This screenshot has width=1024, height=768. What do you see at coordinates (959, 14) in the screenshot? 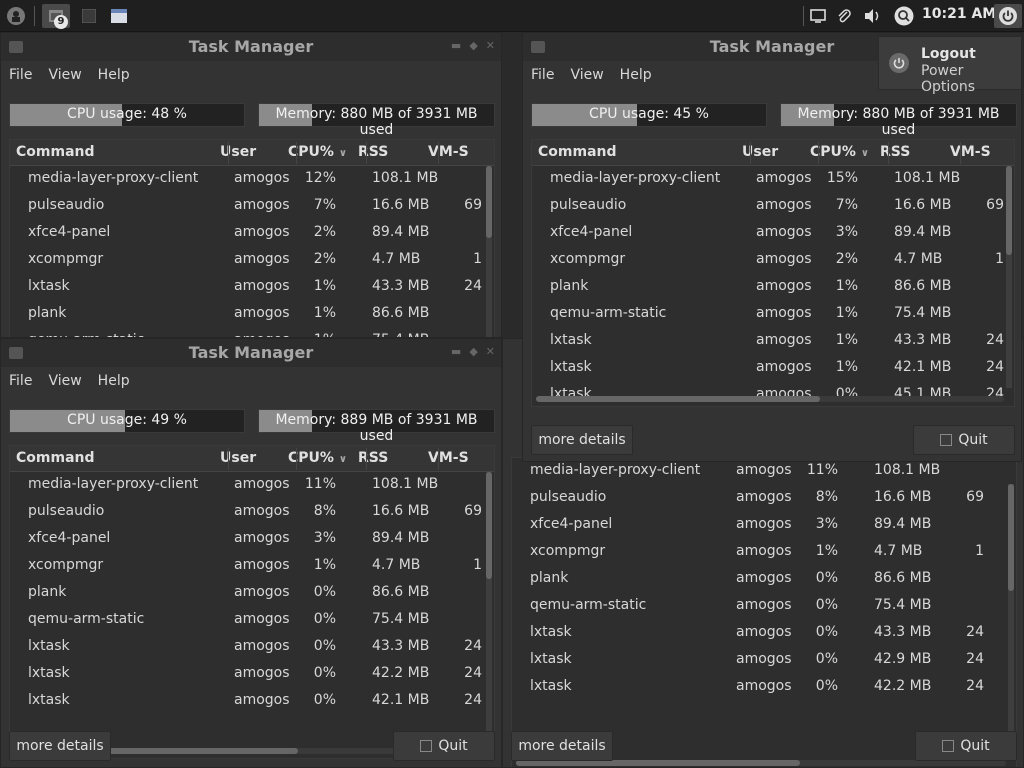
I see `clock: 10:21 AM` at bounding box center [959, 14].